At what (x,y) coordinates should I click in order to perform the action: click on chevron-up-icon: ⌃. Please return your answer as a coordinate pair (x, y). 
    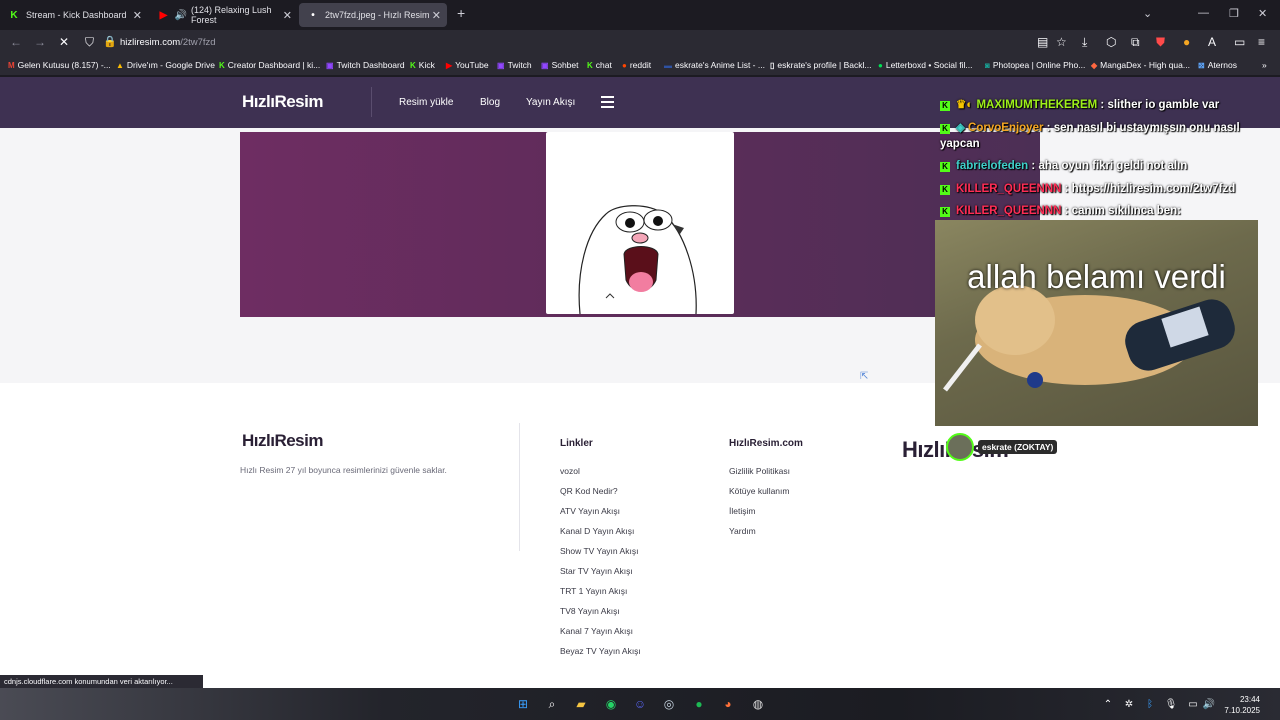
    Looking at the image, I should click on (1108, 704).